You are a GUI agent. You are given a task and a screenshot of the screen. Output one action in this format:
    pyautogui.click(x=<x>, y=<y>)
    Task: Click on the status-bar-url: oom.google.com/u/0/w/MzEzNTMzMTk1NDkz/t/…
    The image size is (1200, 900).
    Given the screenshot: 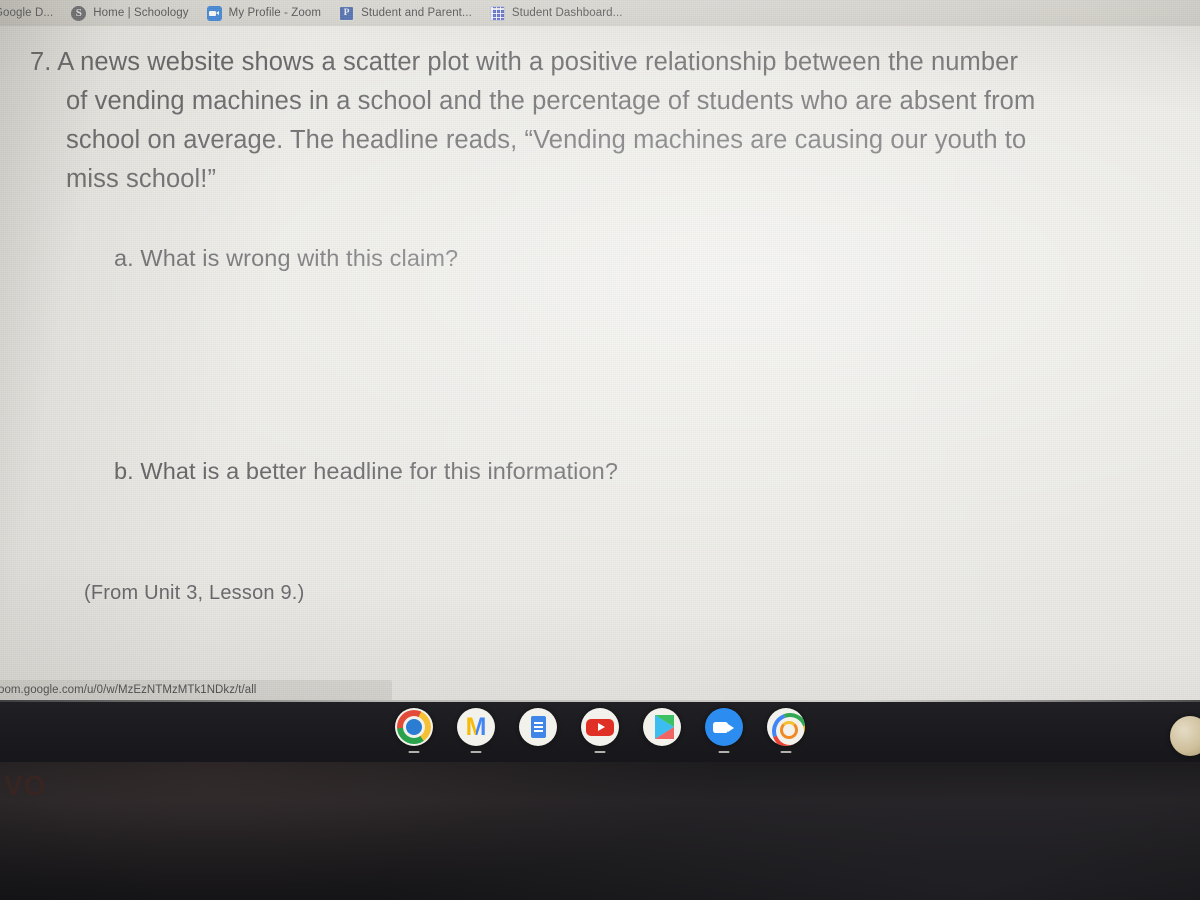 What is the action you would take?
    pyautogui.click(x=128, y=690)
    